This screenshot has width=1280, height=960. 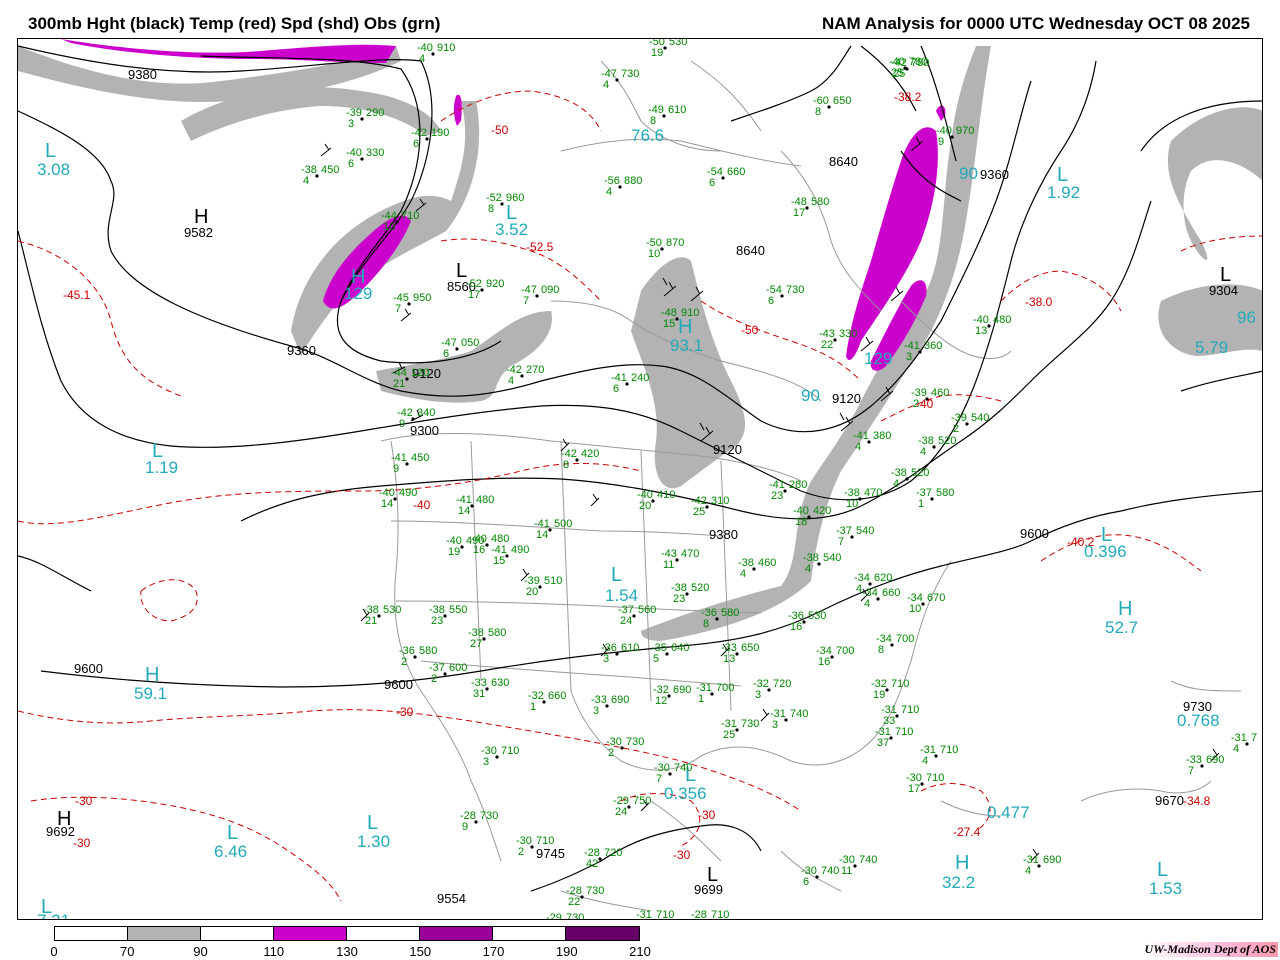 I want to click on obs-height: 380, so click(x=882, y=436).